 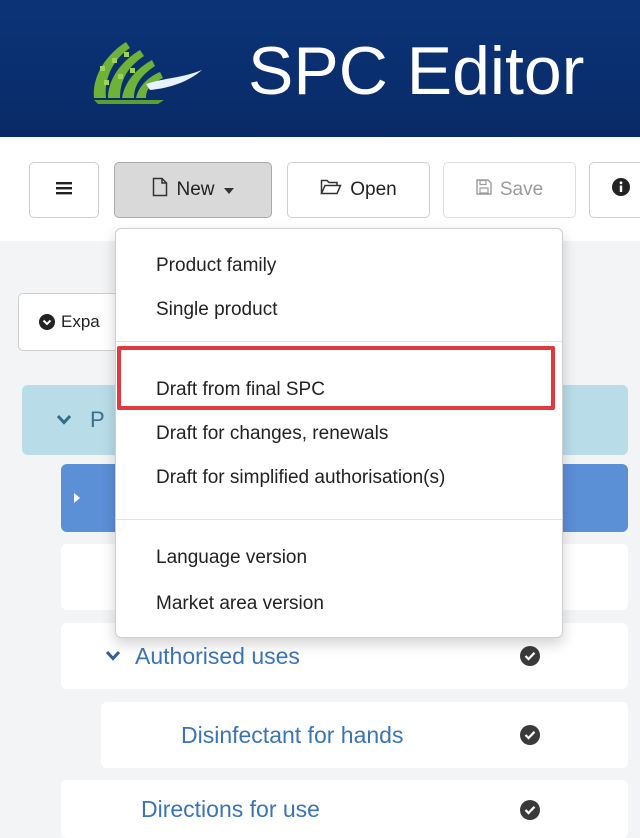 I want to click on tree-row-directions: Directions for use, so click(x=344, y=809).